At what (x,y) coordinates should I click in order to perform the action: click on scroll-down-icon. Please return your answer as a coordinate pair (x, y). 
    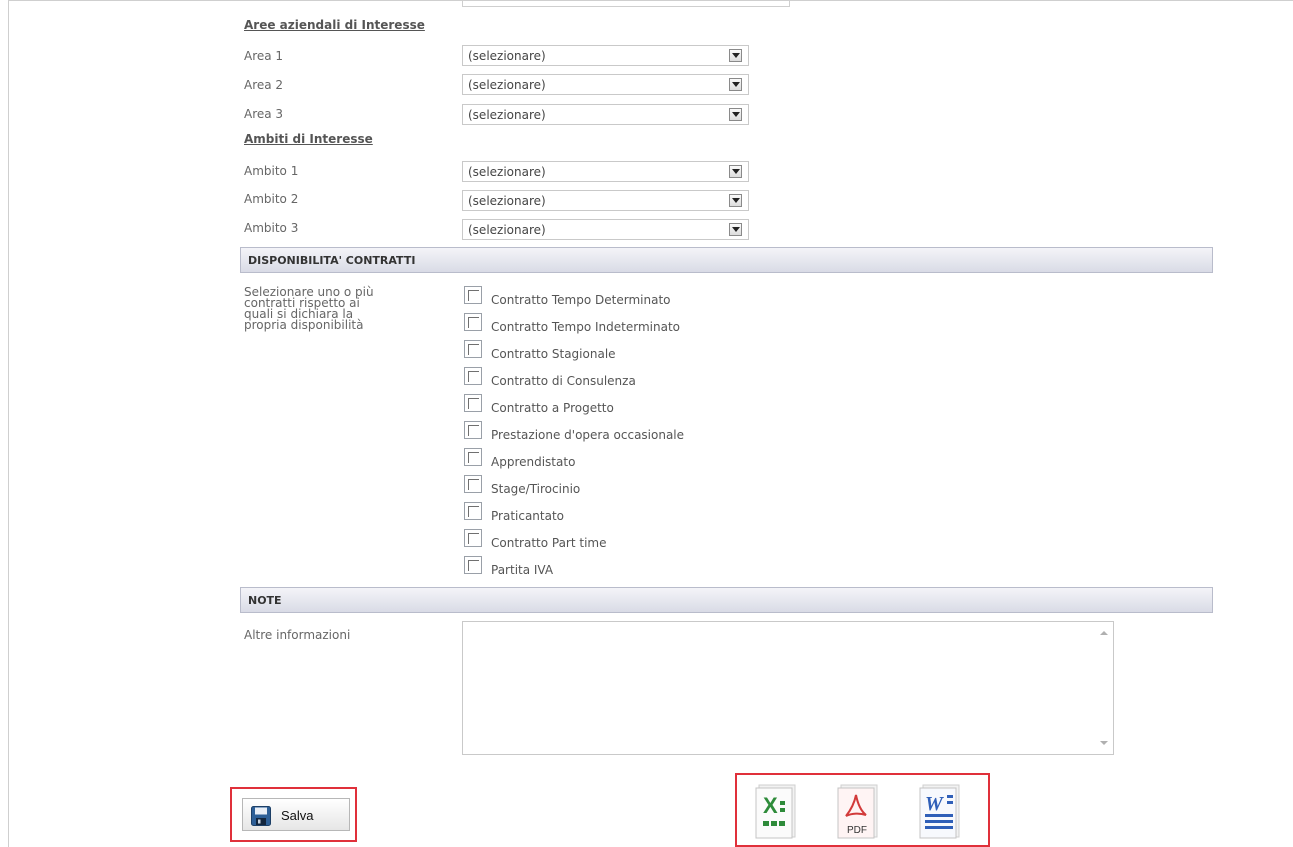
    Looking at the image, I should click on (1104, 743).